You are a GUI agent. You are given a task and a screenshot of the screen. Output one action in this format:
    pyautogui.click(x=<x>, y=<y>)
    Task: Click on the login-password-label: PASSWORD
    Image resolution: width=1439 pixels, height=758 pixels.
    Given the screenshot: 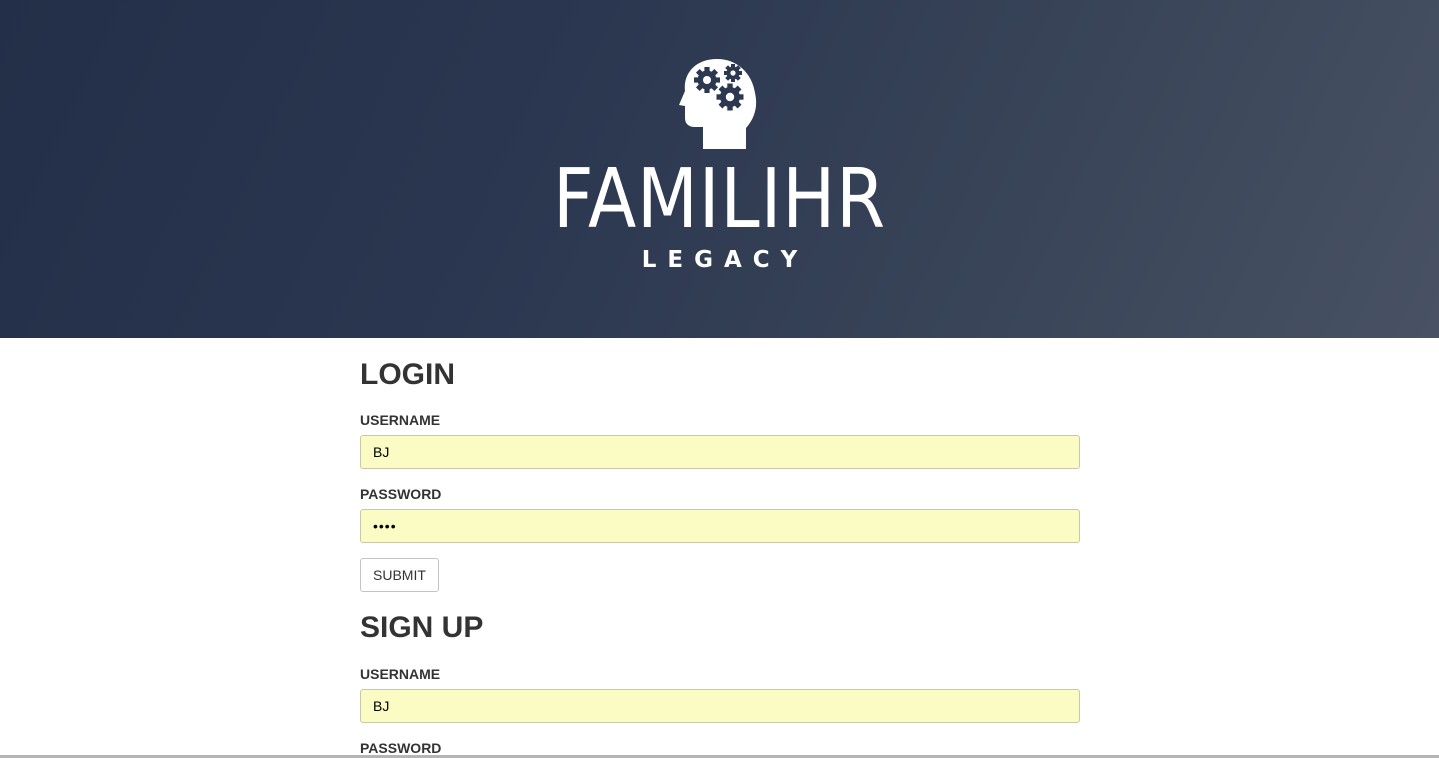 What is the action you would take?
    pyautogui.click(x=401, y=494)
    